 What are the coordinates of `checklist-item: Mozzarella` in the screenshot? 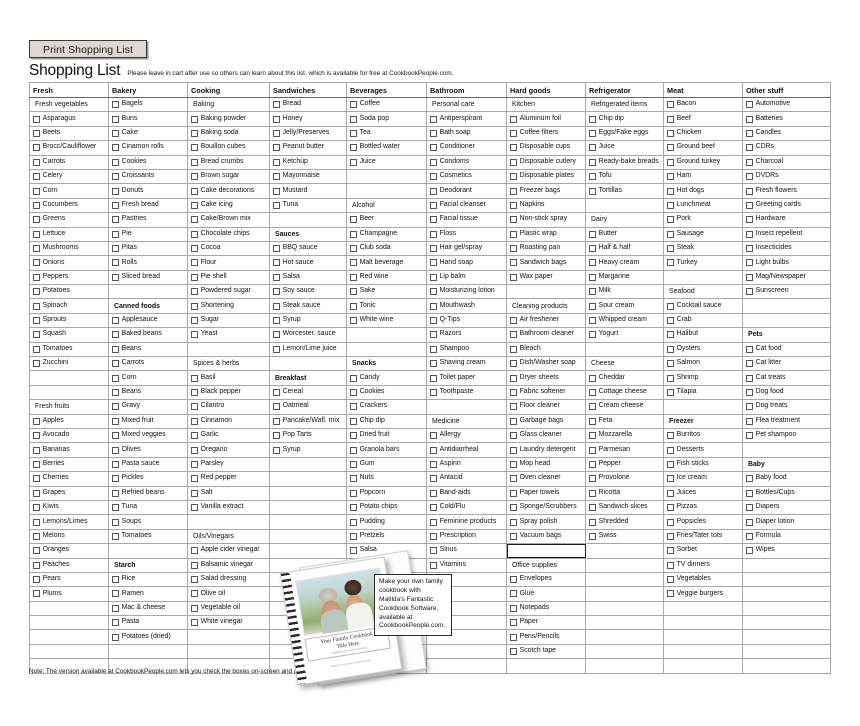 It's located at (624, 435).